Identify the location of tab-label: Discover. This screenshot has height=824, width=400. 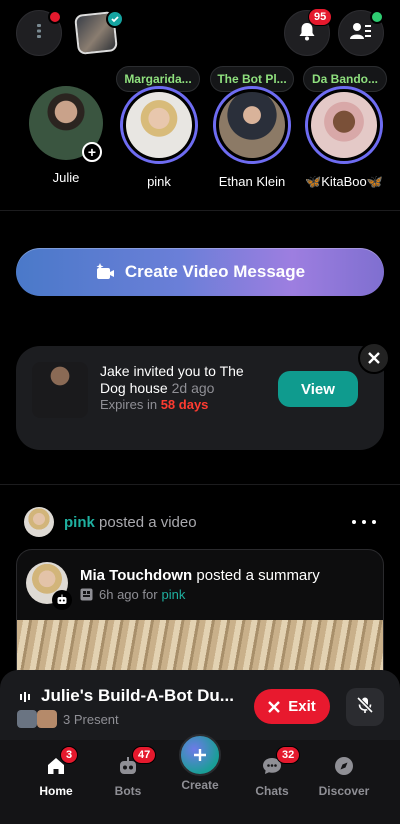
(344, 791).